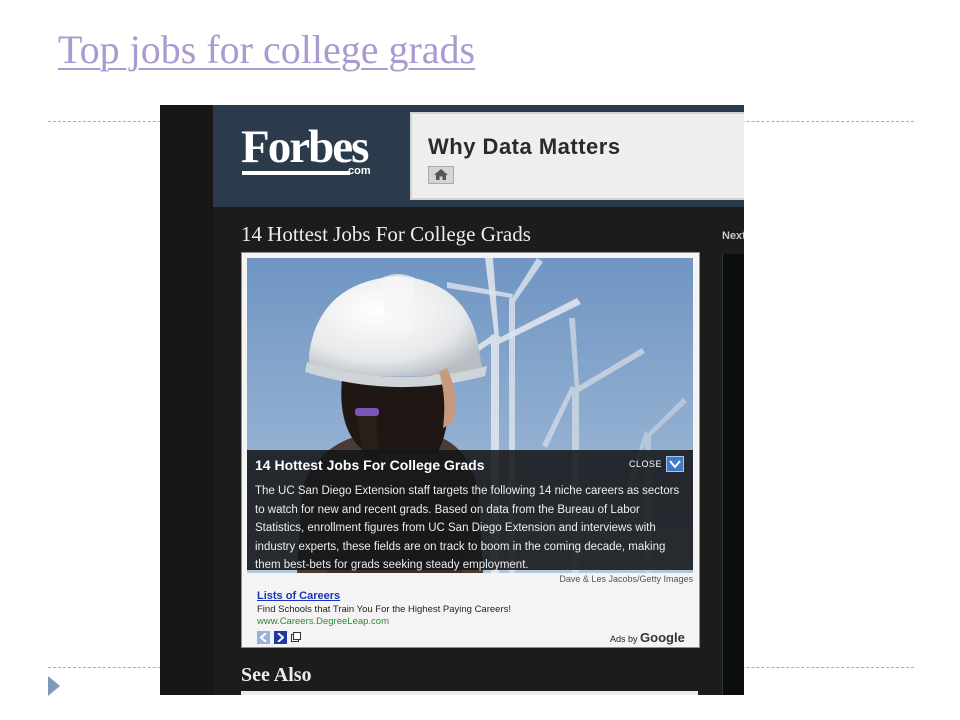  I want to click on ad-url: www.Careers.DegreeLeap.com, so click(323, 621).